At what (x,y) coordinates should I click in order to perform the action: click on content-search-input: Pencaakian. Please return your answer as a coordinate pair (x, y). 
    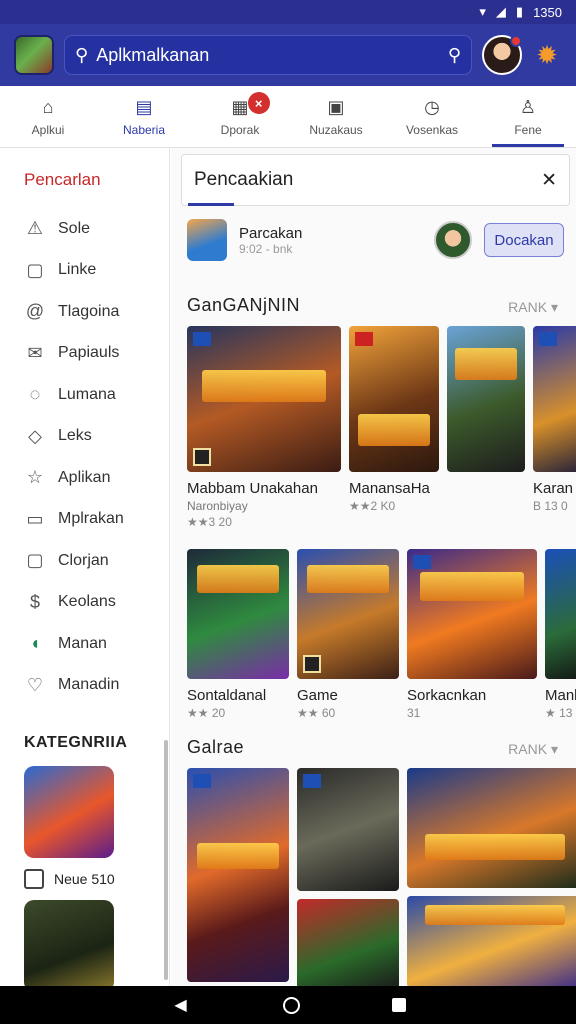
    Looking at the image, I should click on (367, 180).